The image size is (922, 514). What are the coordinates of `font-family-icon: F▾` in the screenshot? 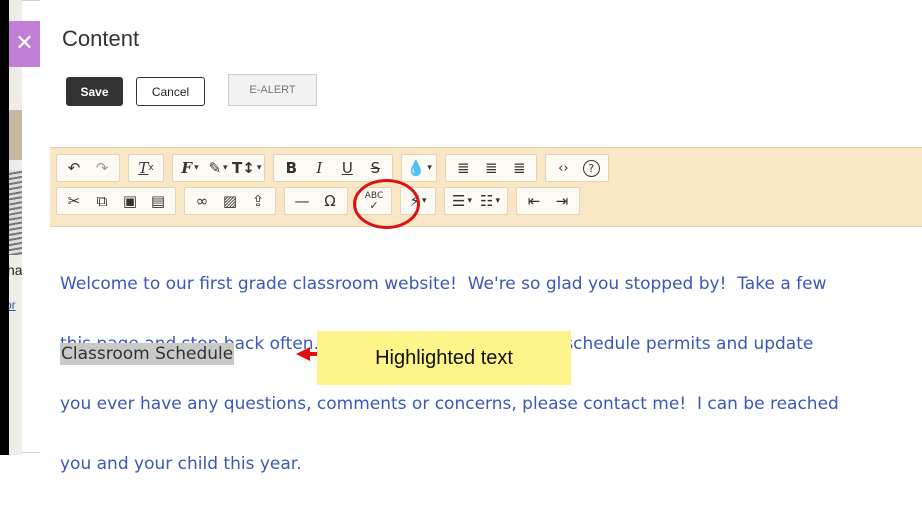 It's located at (190, 168).